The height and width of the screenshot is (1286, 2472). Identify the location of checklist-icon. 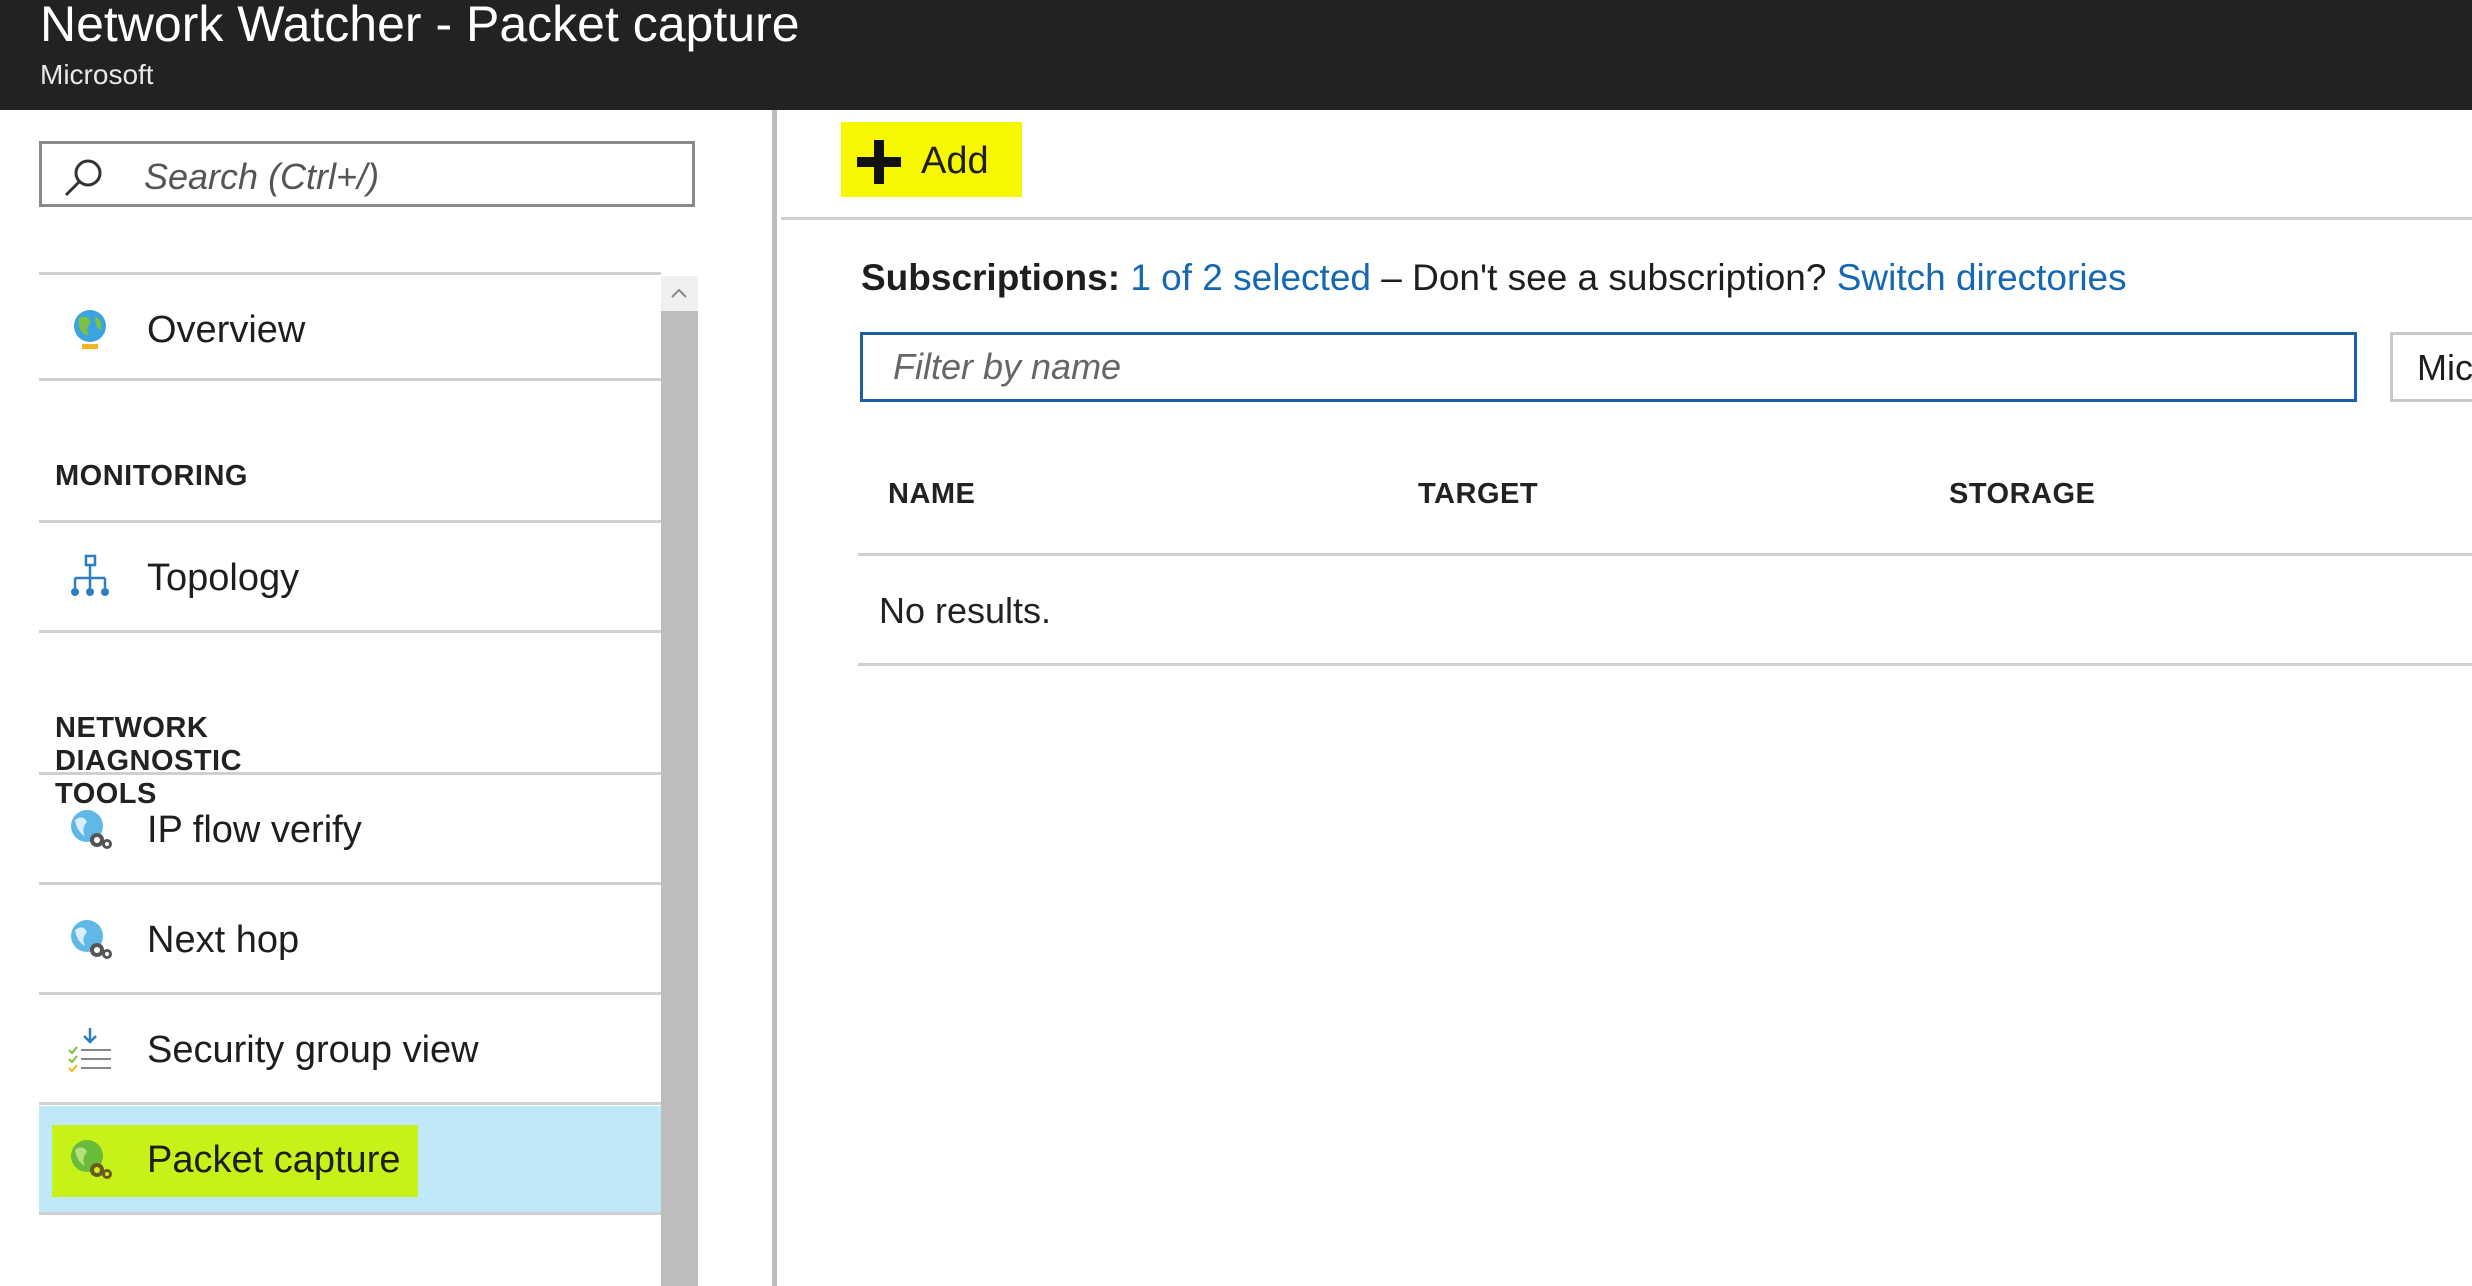
(89, 1050).